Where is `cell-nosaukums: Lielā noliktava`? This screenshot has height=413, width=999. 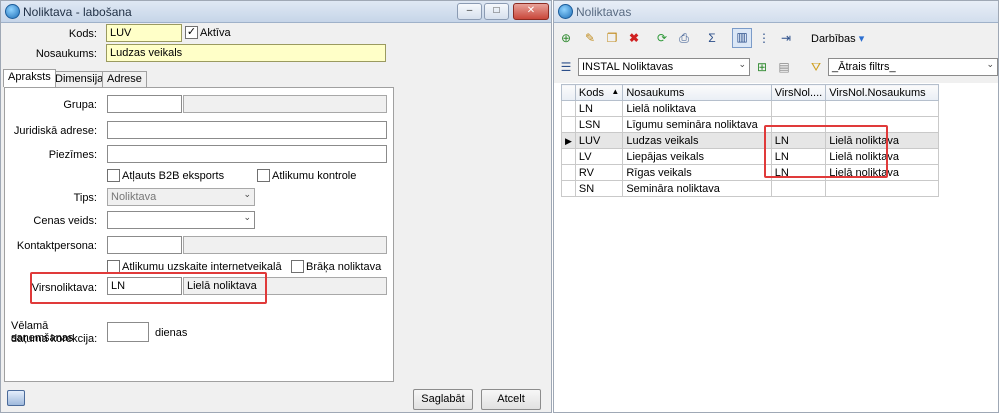 cell-nosaukums: Lielā noliktava is located at coordinates (697, 108).